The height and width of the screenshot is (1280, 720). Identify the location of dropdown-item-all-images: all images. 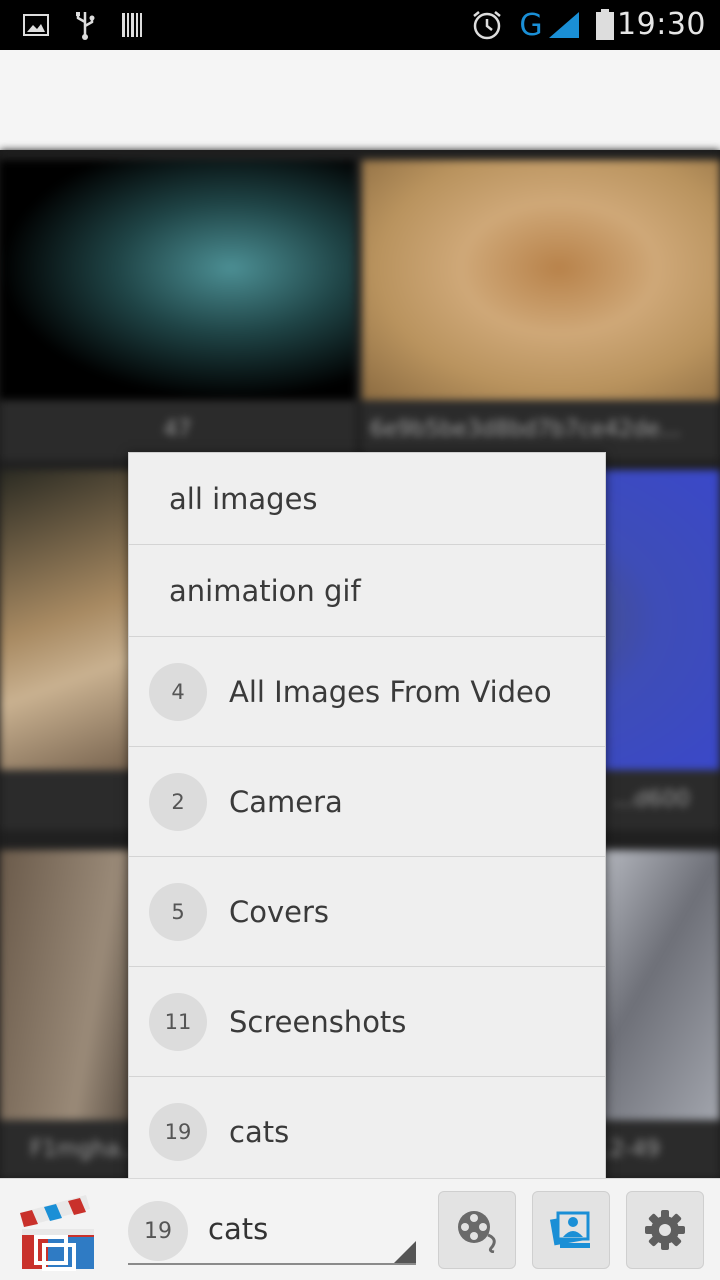
(367, 499).